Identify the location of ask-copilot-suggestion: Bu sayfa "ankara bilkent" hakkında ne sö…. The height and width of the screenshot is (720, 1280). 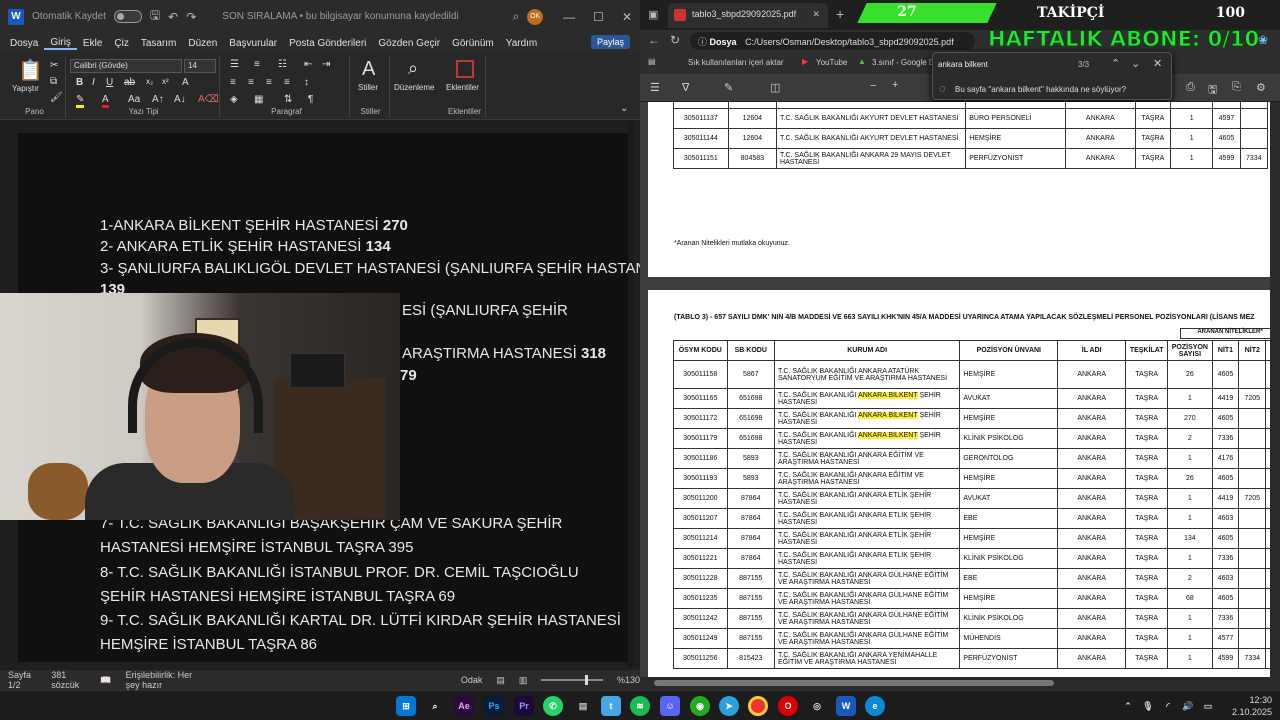
(1040, 89).